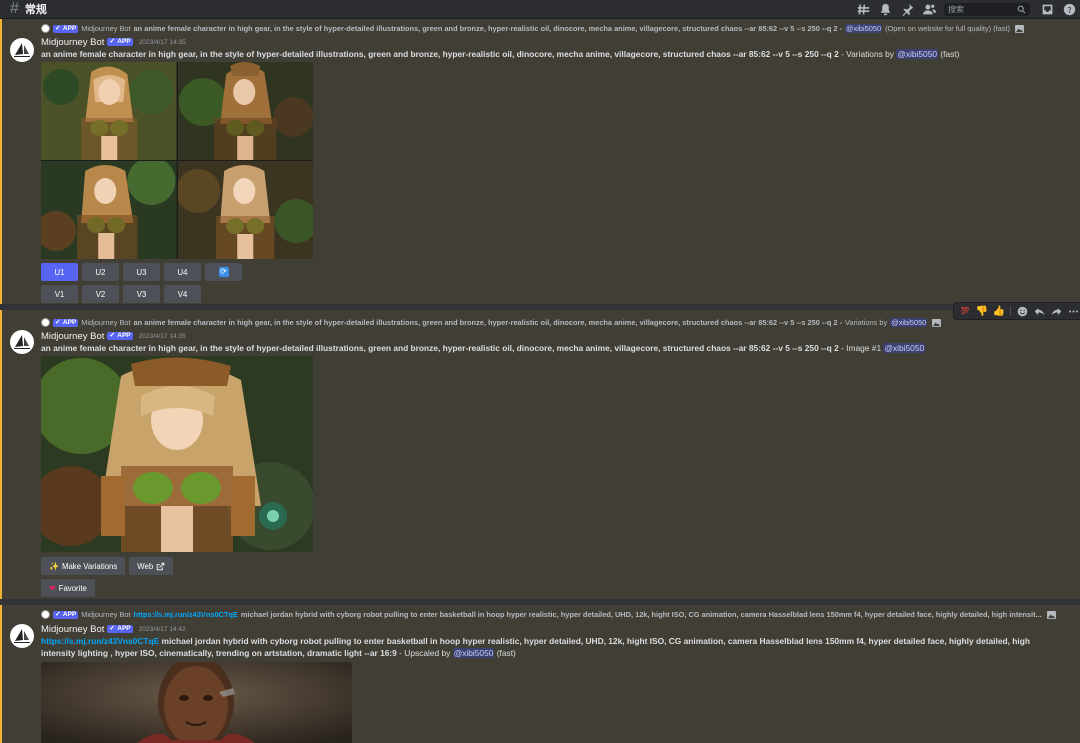 The width and height of the screenshot is (1080, 743). Describe the element at coordinates (1010, 311) in the screenshot. I see `toolbar-separator` at that location.